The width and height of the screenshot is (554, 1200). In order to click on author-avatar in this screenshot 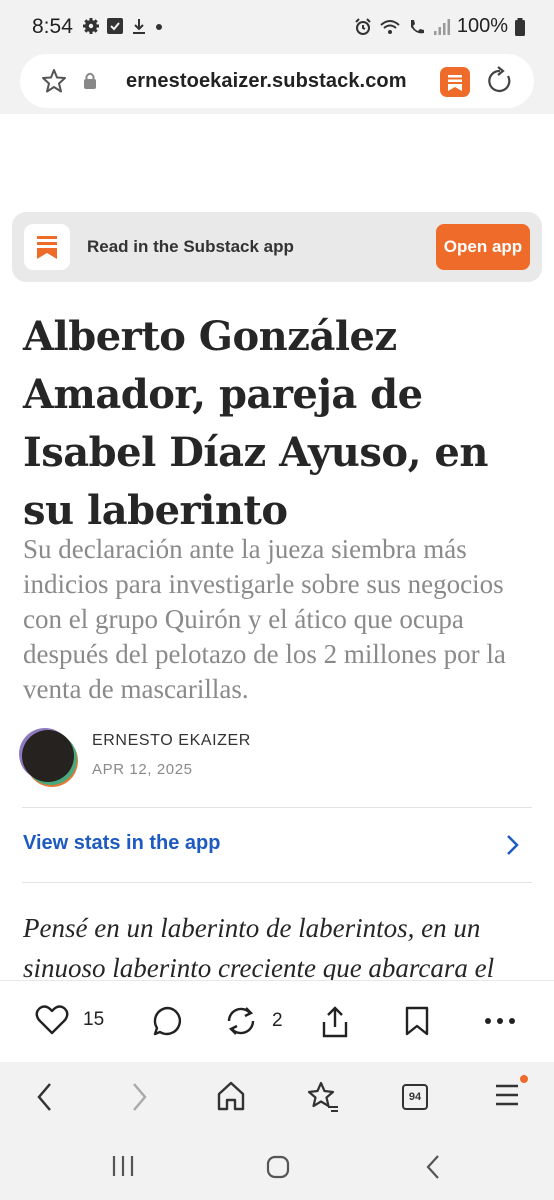, I will do `click(48, 756)`.